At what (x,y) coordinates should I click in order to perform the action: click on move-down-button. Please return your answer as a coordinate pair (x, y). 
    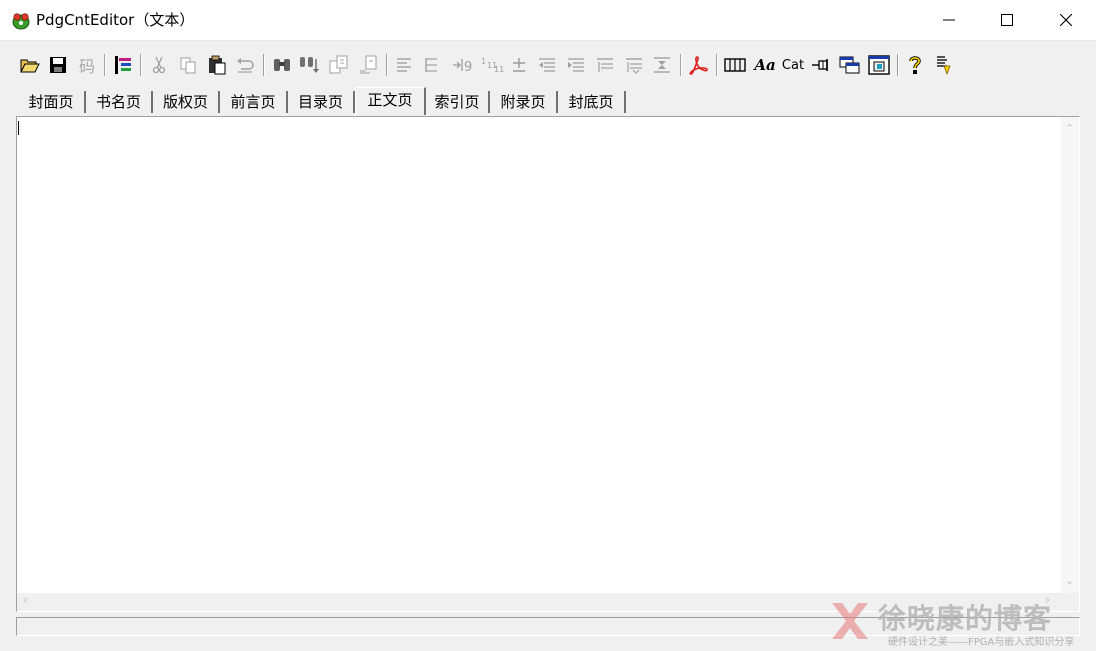
    Looking at the image, I should click on (634, 65).